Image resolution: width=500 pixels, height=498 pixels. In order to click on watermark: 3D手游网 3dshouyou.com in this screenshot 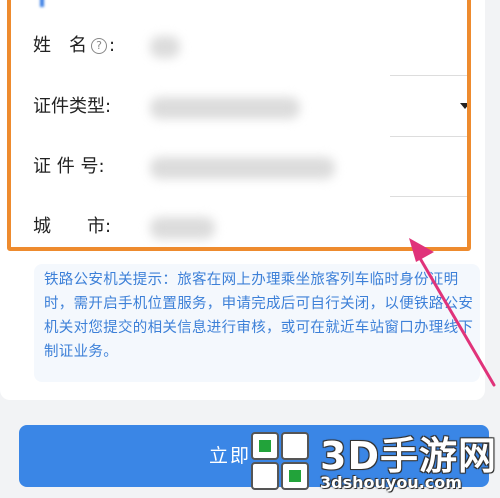, I will do `click(375, 461)`.